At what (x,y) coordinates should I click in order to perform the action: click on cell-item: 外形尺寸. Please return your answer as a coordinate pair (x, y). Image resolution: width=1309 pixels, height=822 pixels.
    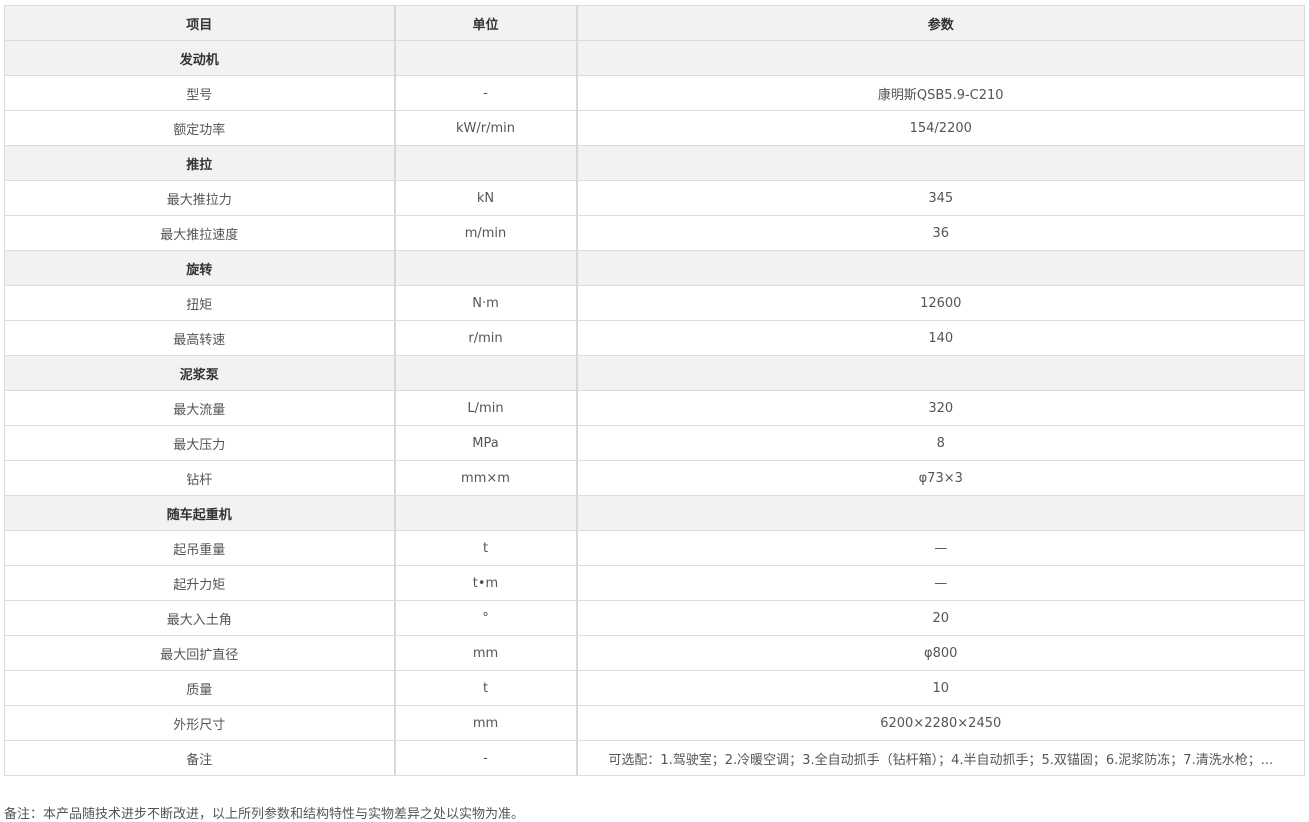
    Looking at the image, I should click on (200, 723).